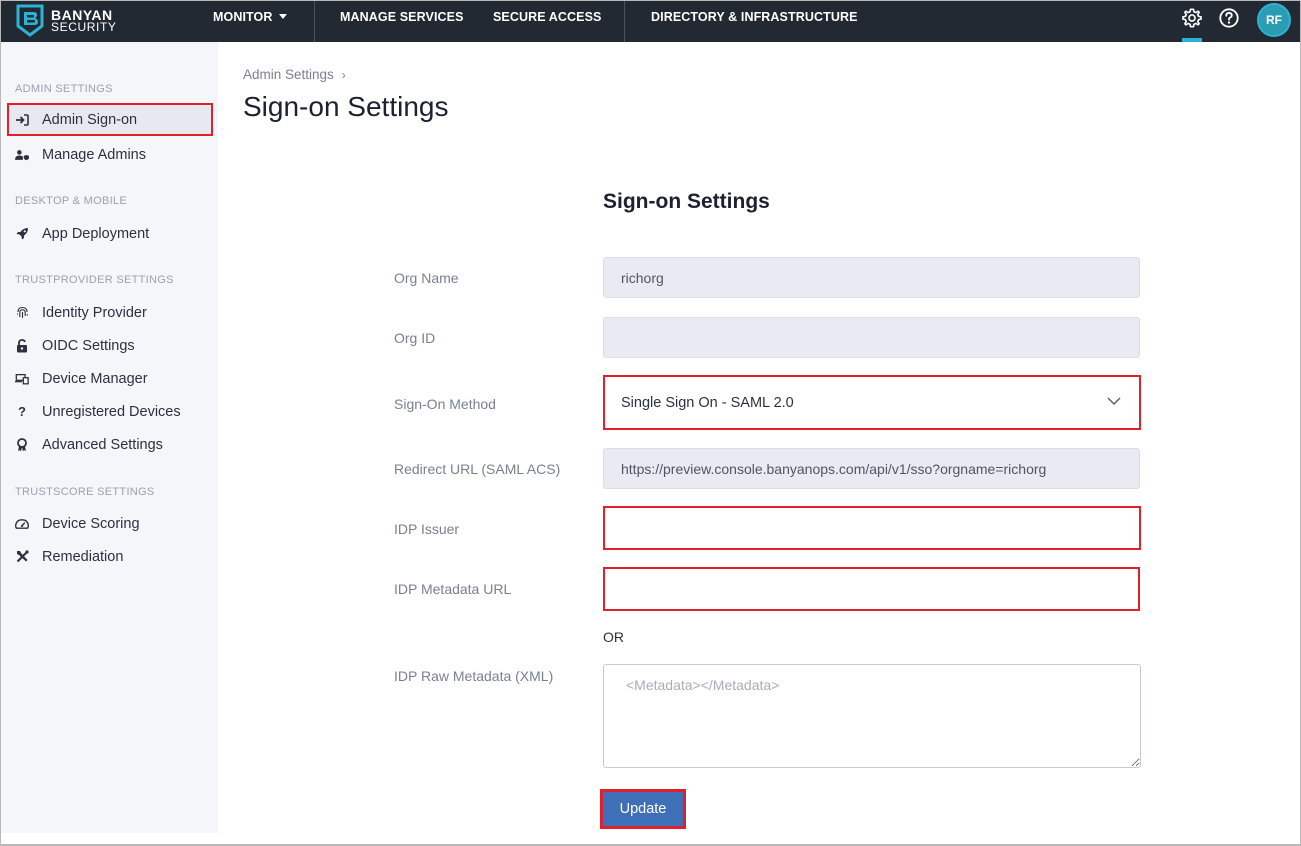  Describe the element at coordinates (871, 337) in the screenshot. I see `org-id-input` at that location.